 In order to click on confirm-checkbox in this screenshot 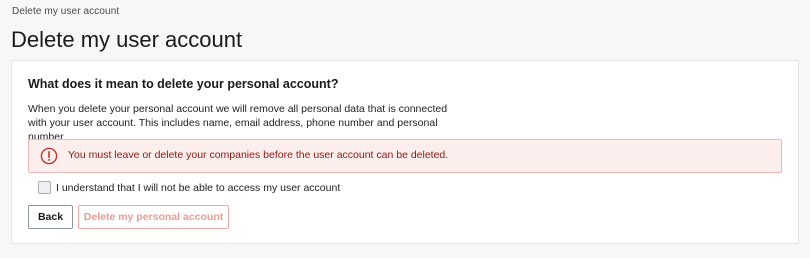, I will do `click(44, 187)`.